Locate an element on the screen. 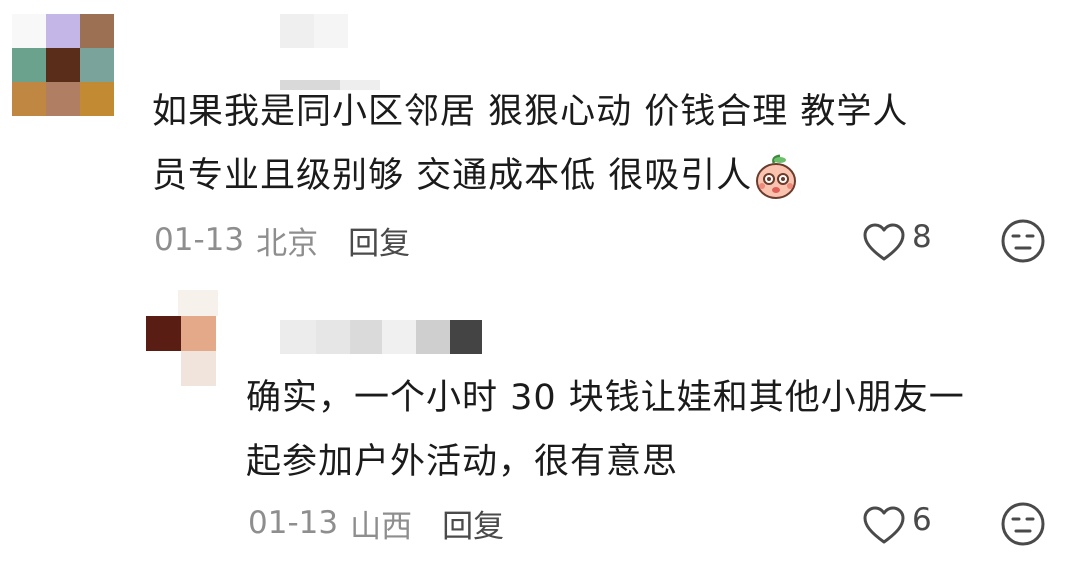 This screenshot has width=1080, height=561. username is located at coordinates (314, 31).